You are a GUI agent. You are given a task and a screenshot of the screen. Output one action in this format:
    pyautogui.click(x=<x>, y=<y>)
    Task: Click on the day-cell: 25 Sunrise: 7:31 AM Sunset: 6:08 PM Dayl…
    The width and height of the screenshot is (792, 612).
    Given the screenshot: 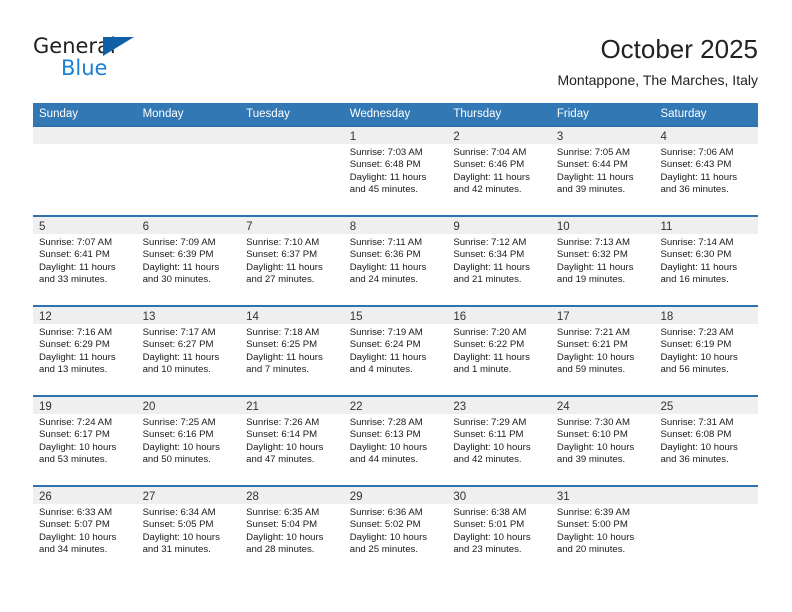 What is the action you would take?
    pyautogui.click(x=706, y=441)
    